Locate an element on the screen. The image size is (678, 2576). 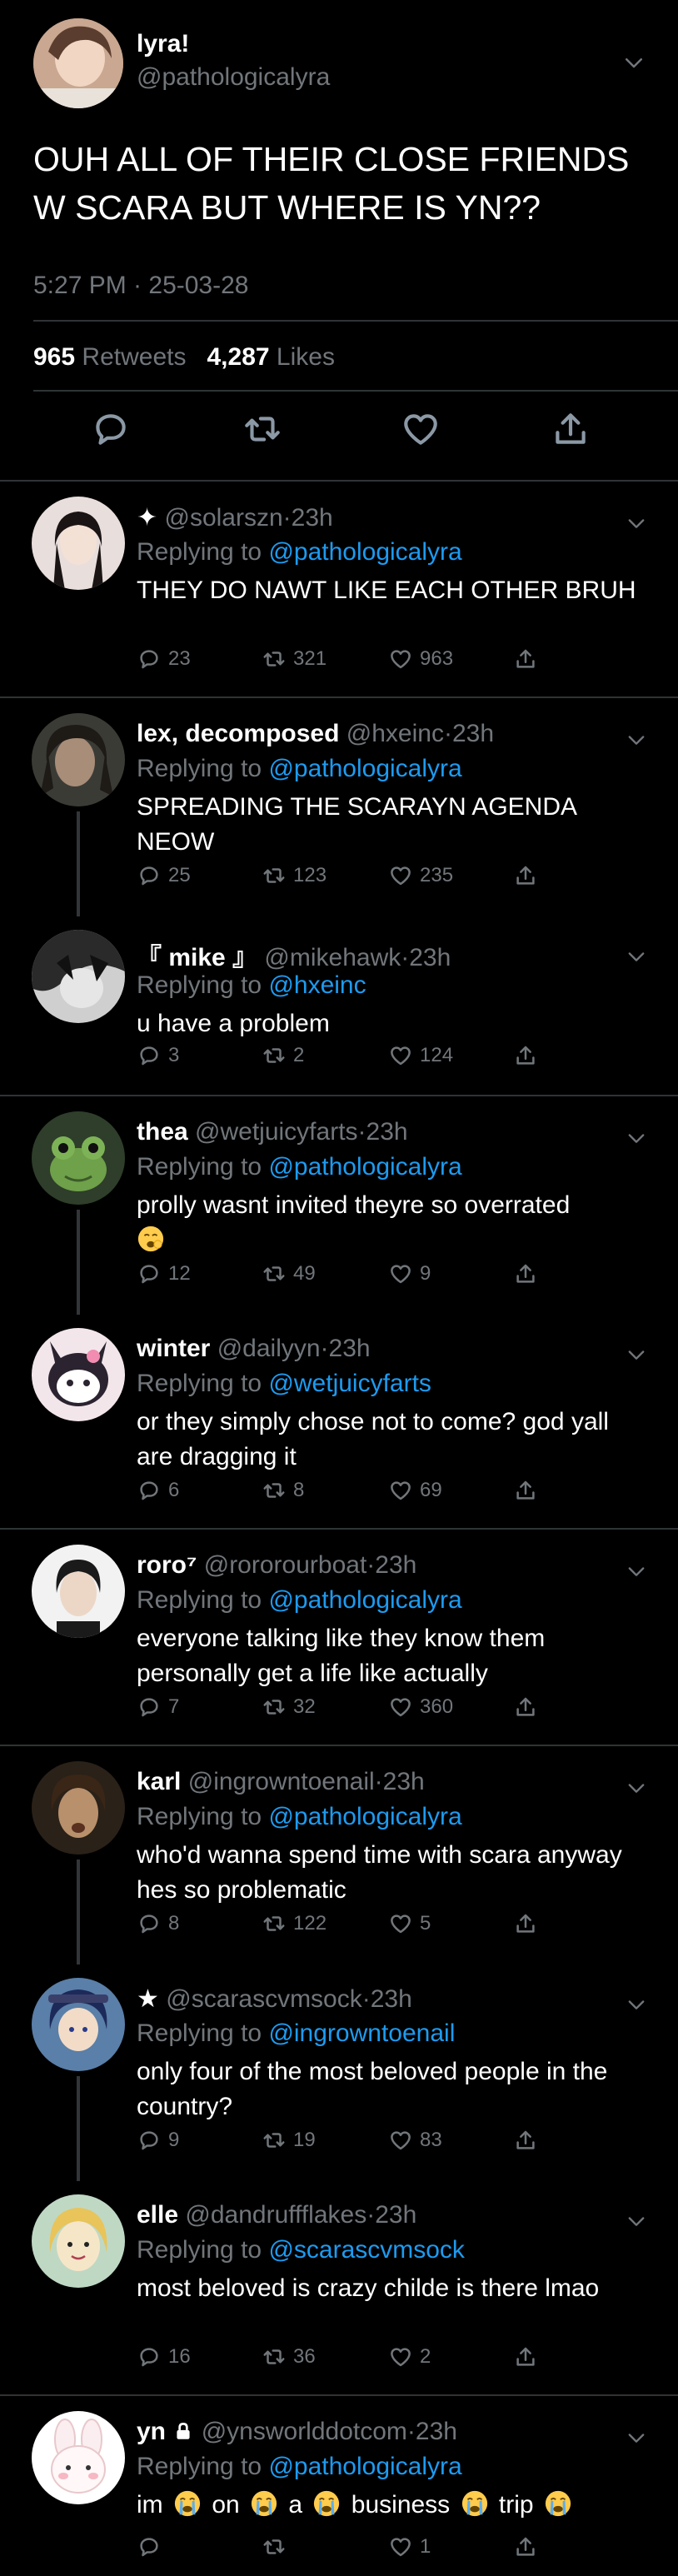
retweet-button: 36 is located at coordinates (289, 2357).